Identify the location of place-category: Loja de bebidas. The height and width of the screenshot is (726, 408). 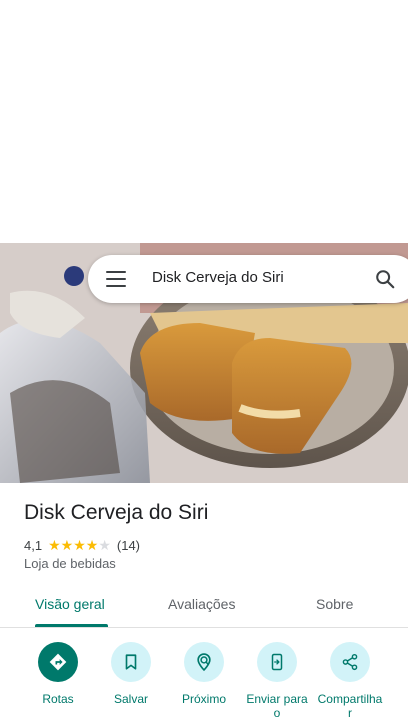
(70, 563).